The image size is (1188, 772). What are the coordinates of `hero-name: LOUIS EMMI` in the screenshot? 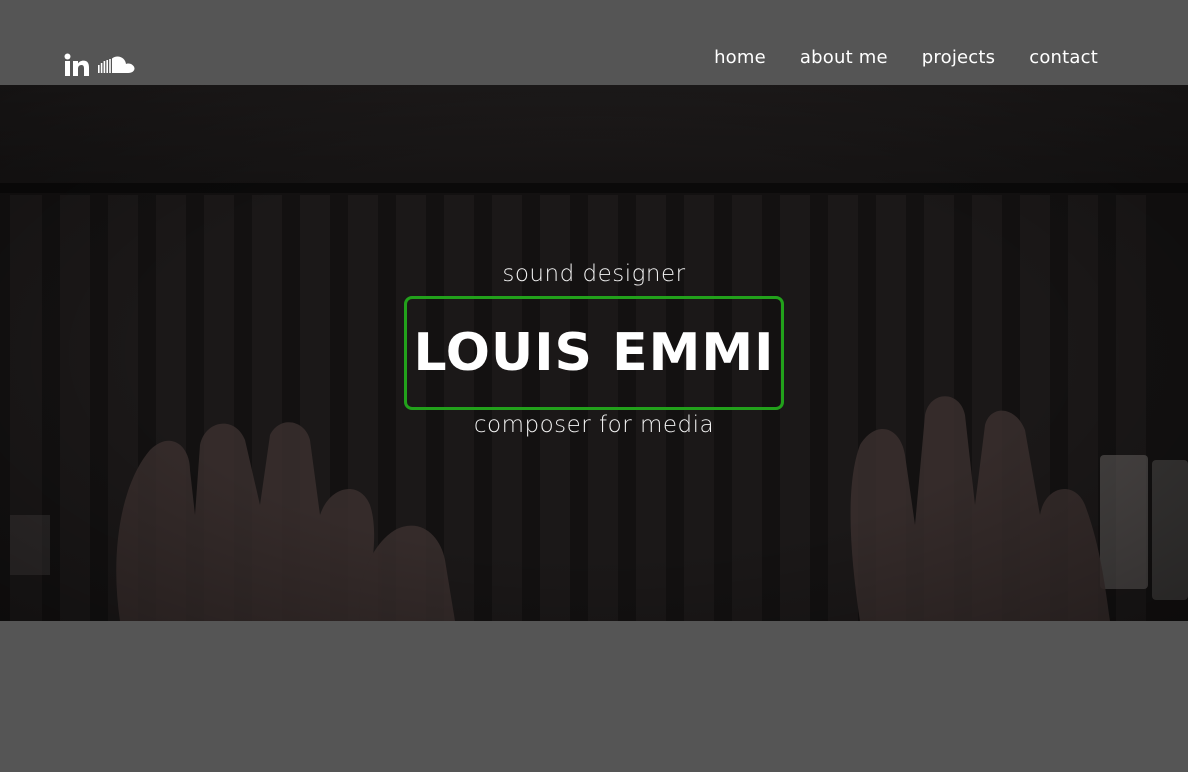 It's located at (594, 353).